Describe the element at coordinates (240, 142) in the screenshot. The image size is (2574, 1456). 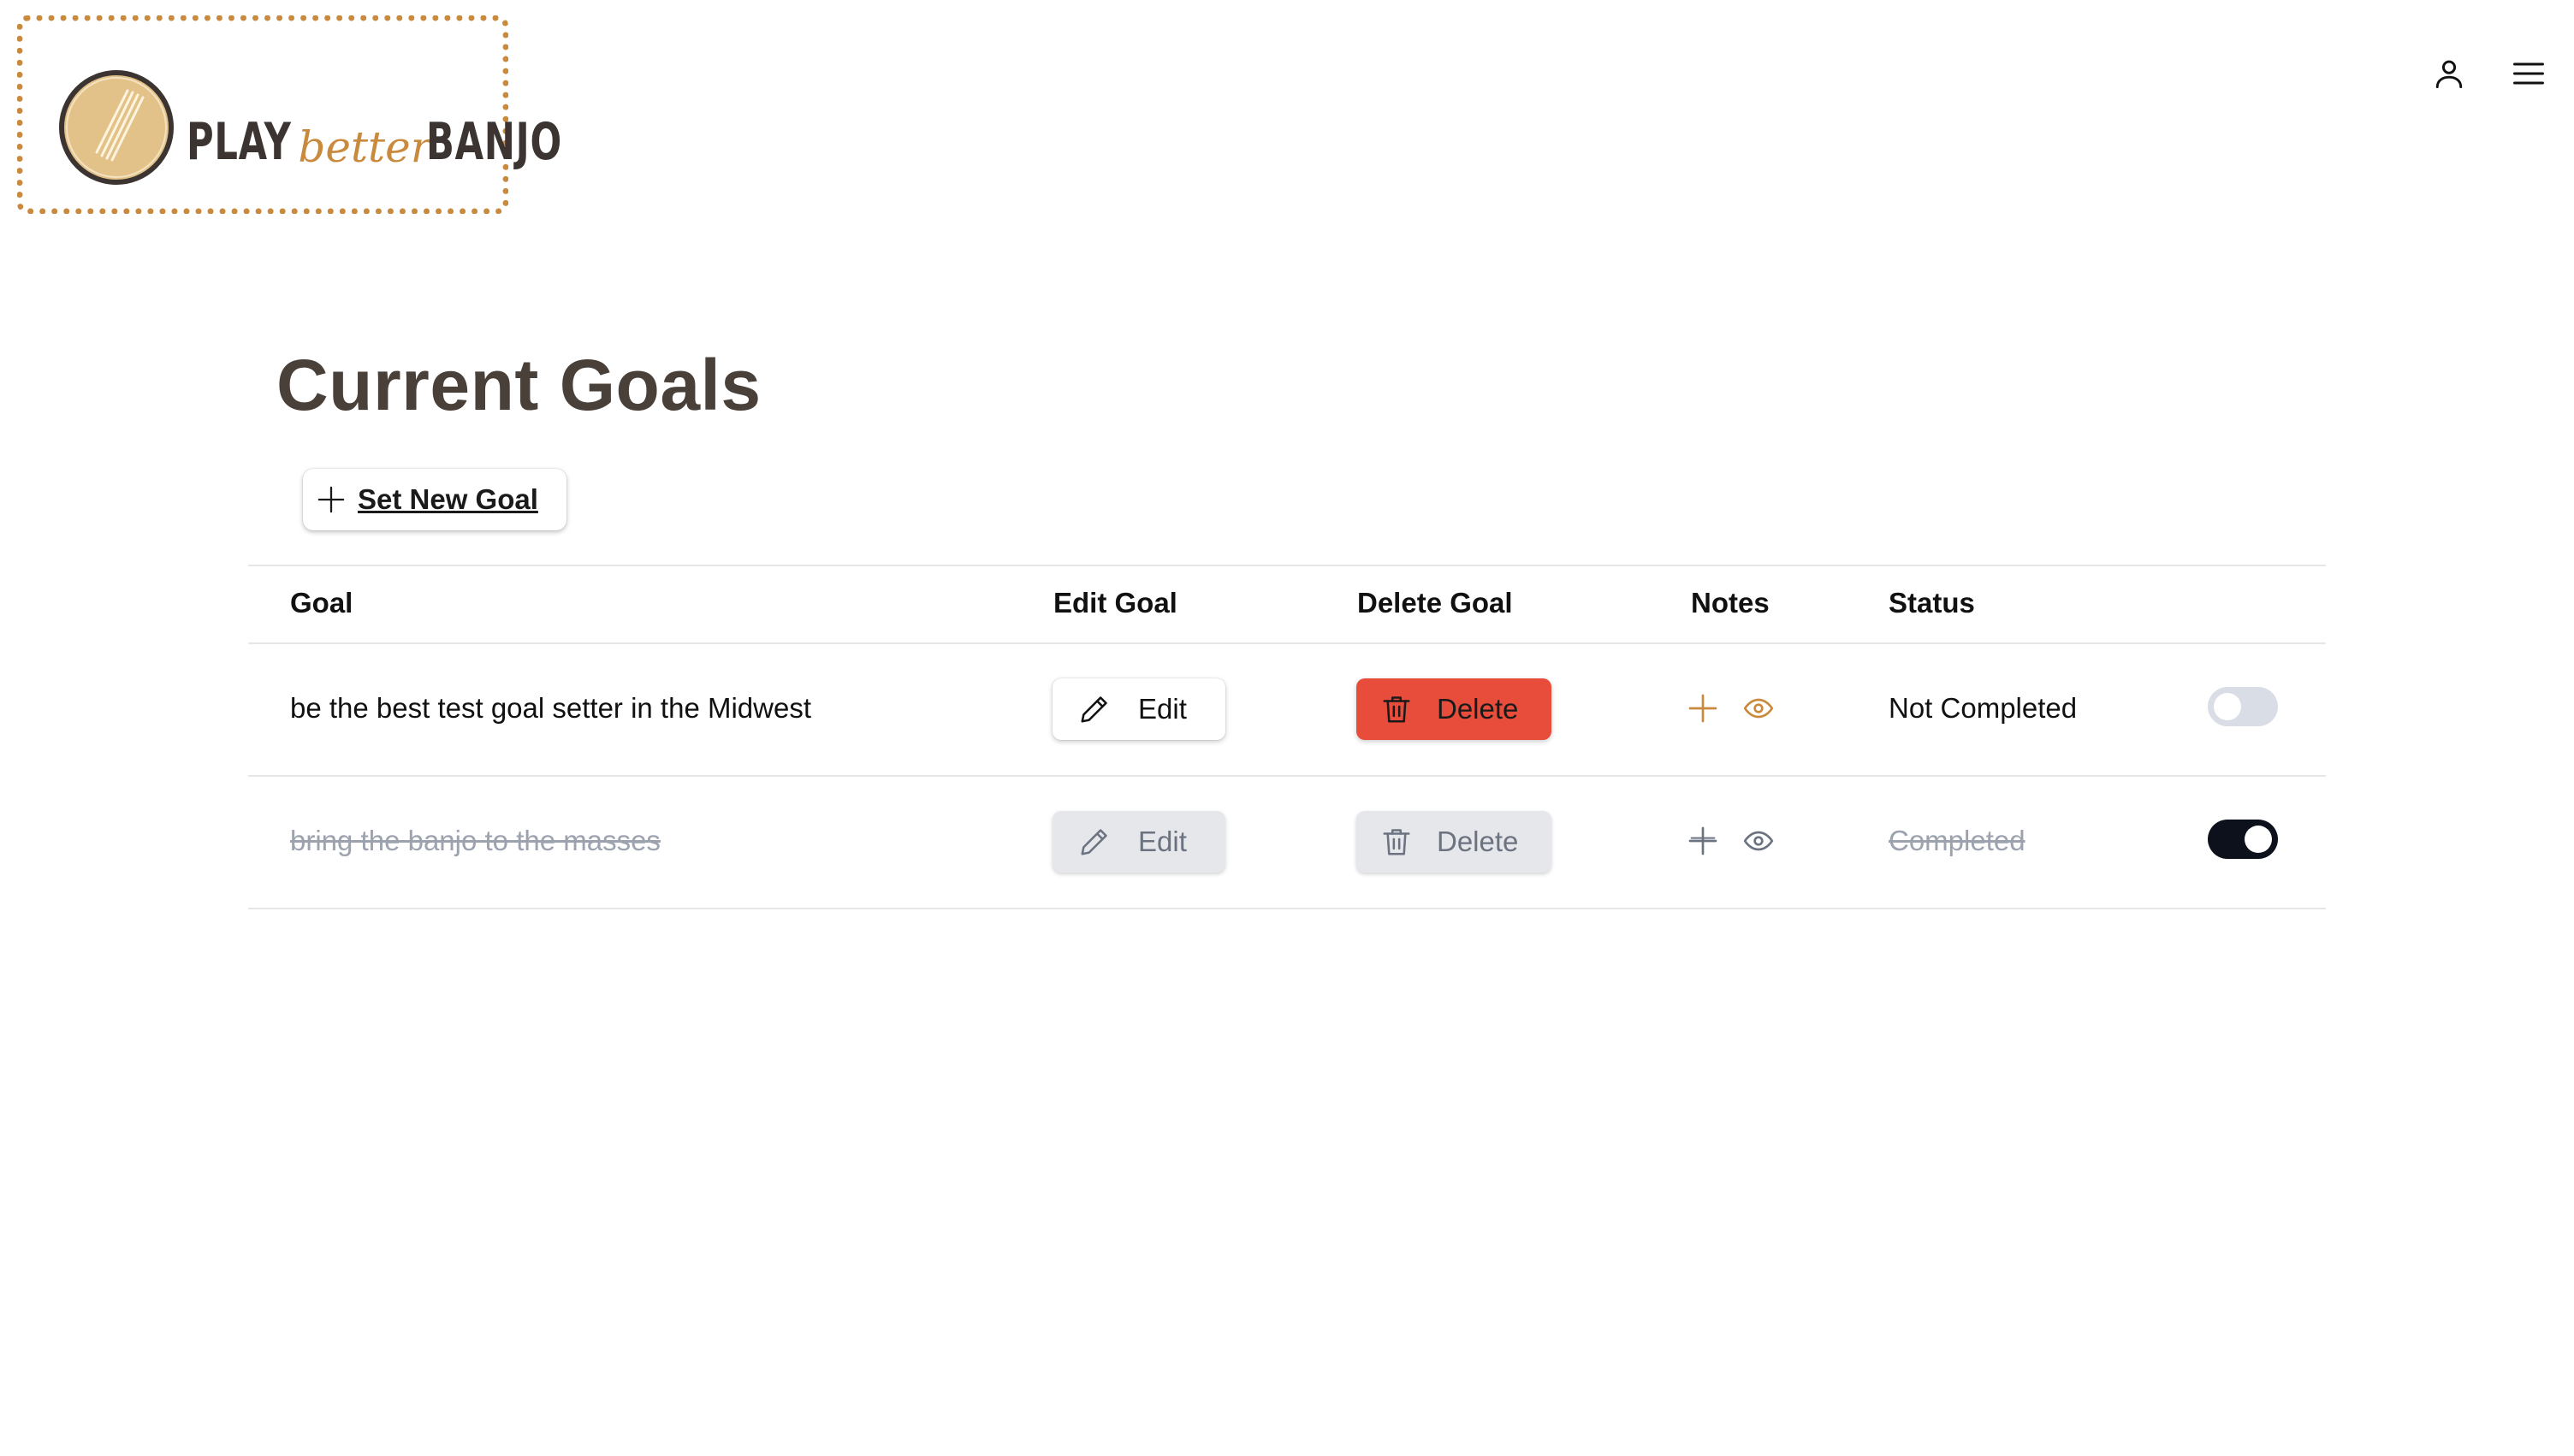
I see `logo-word-play: PLAY` at that location.